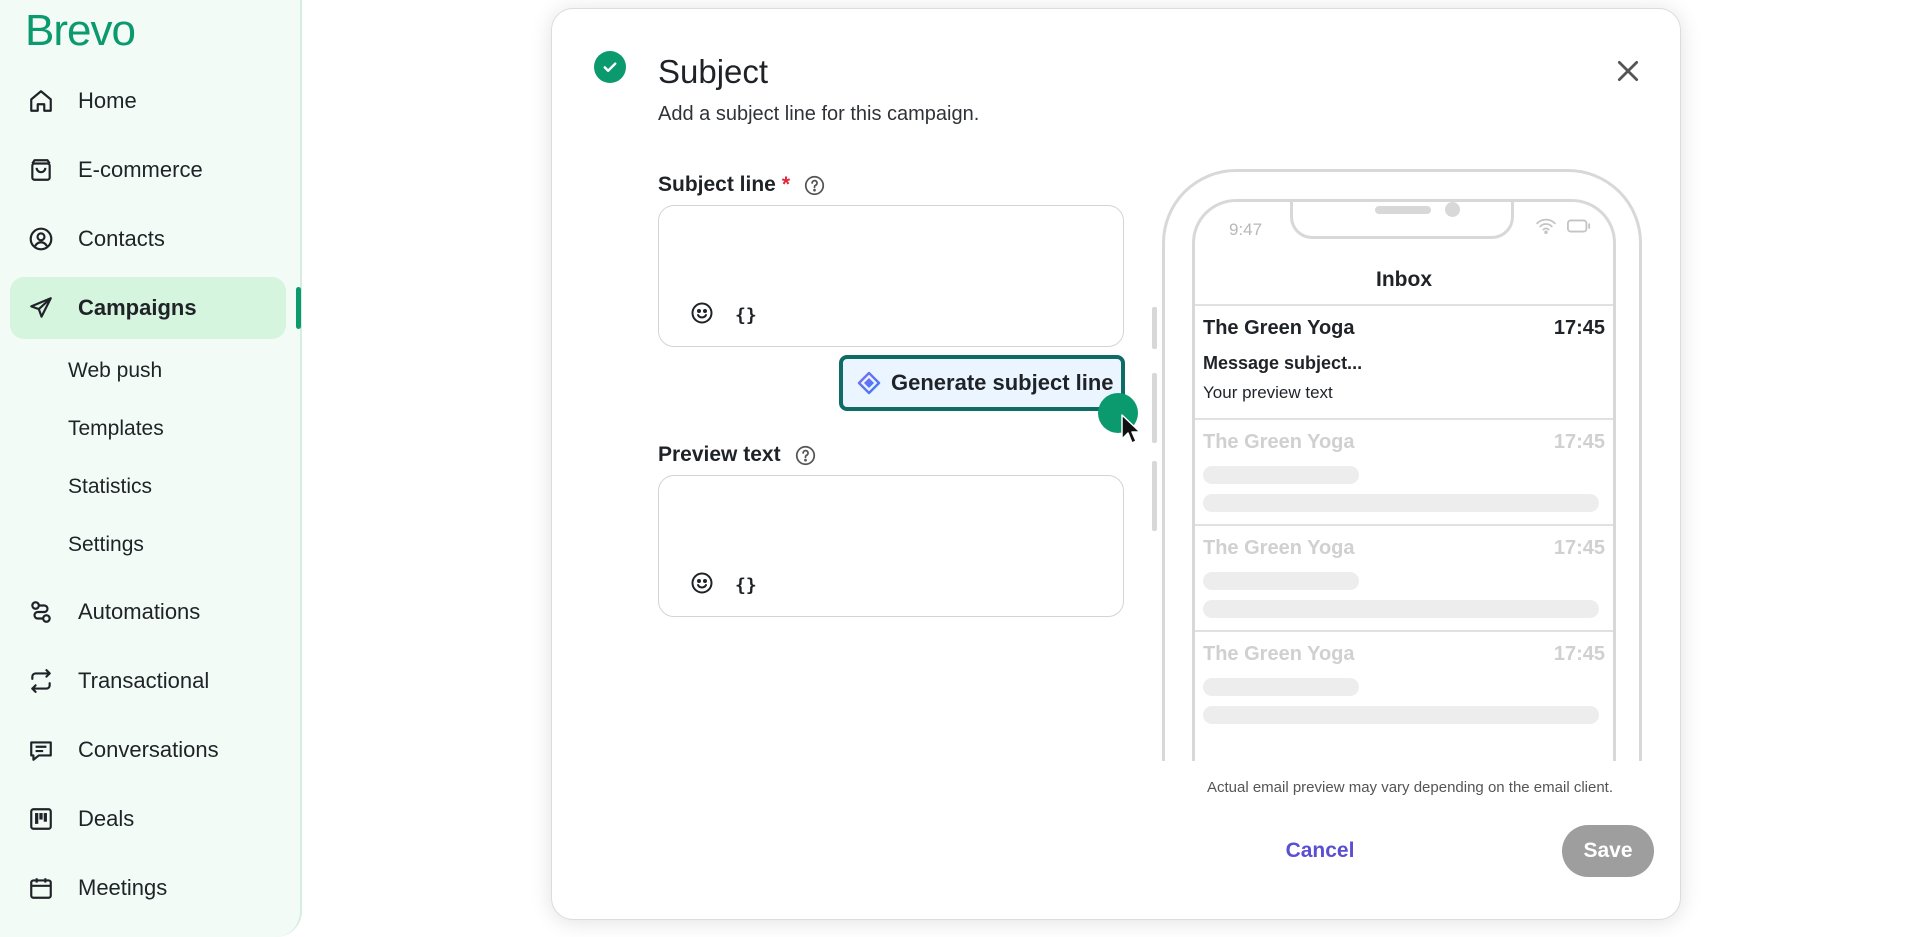 The width and height of the screenshot is (1920, 937). Describe the element at coordinates (1452, 209) in the screenshot. I see `phone-camera` at that location.